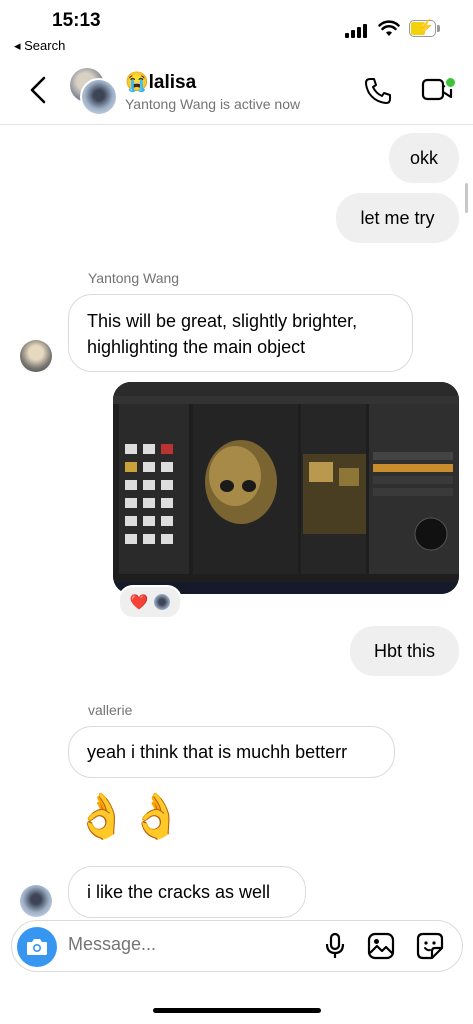 The height and width of the screenshot is (1024, 473). What do you see at coordinates (160, 82) in the screenshot?
I see `contact-name: 😭lalisa` at bounding box center [160, 82].